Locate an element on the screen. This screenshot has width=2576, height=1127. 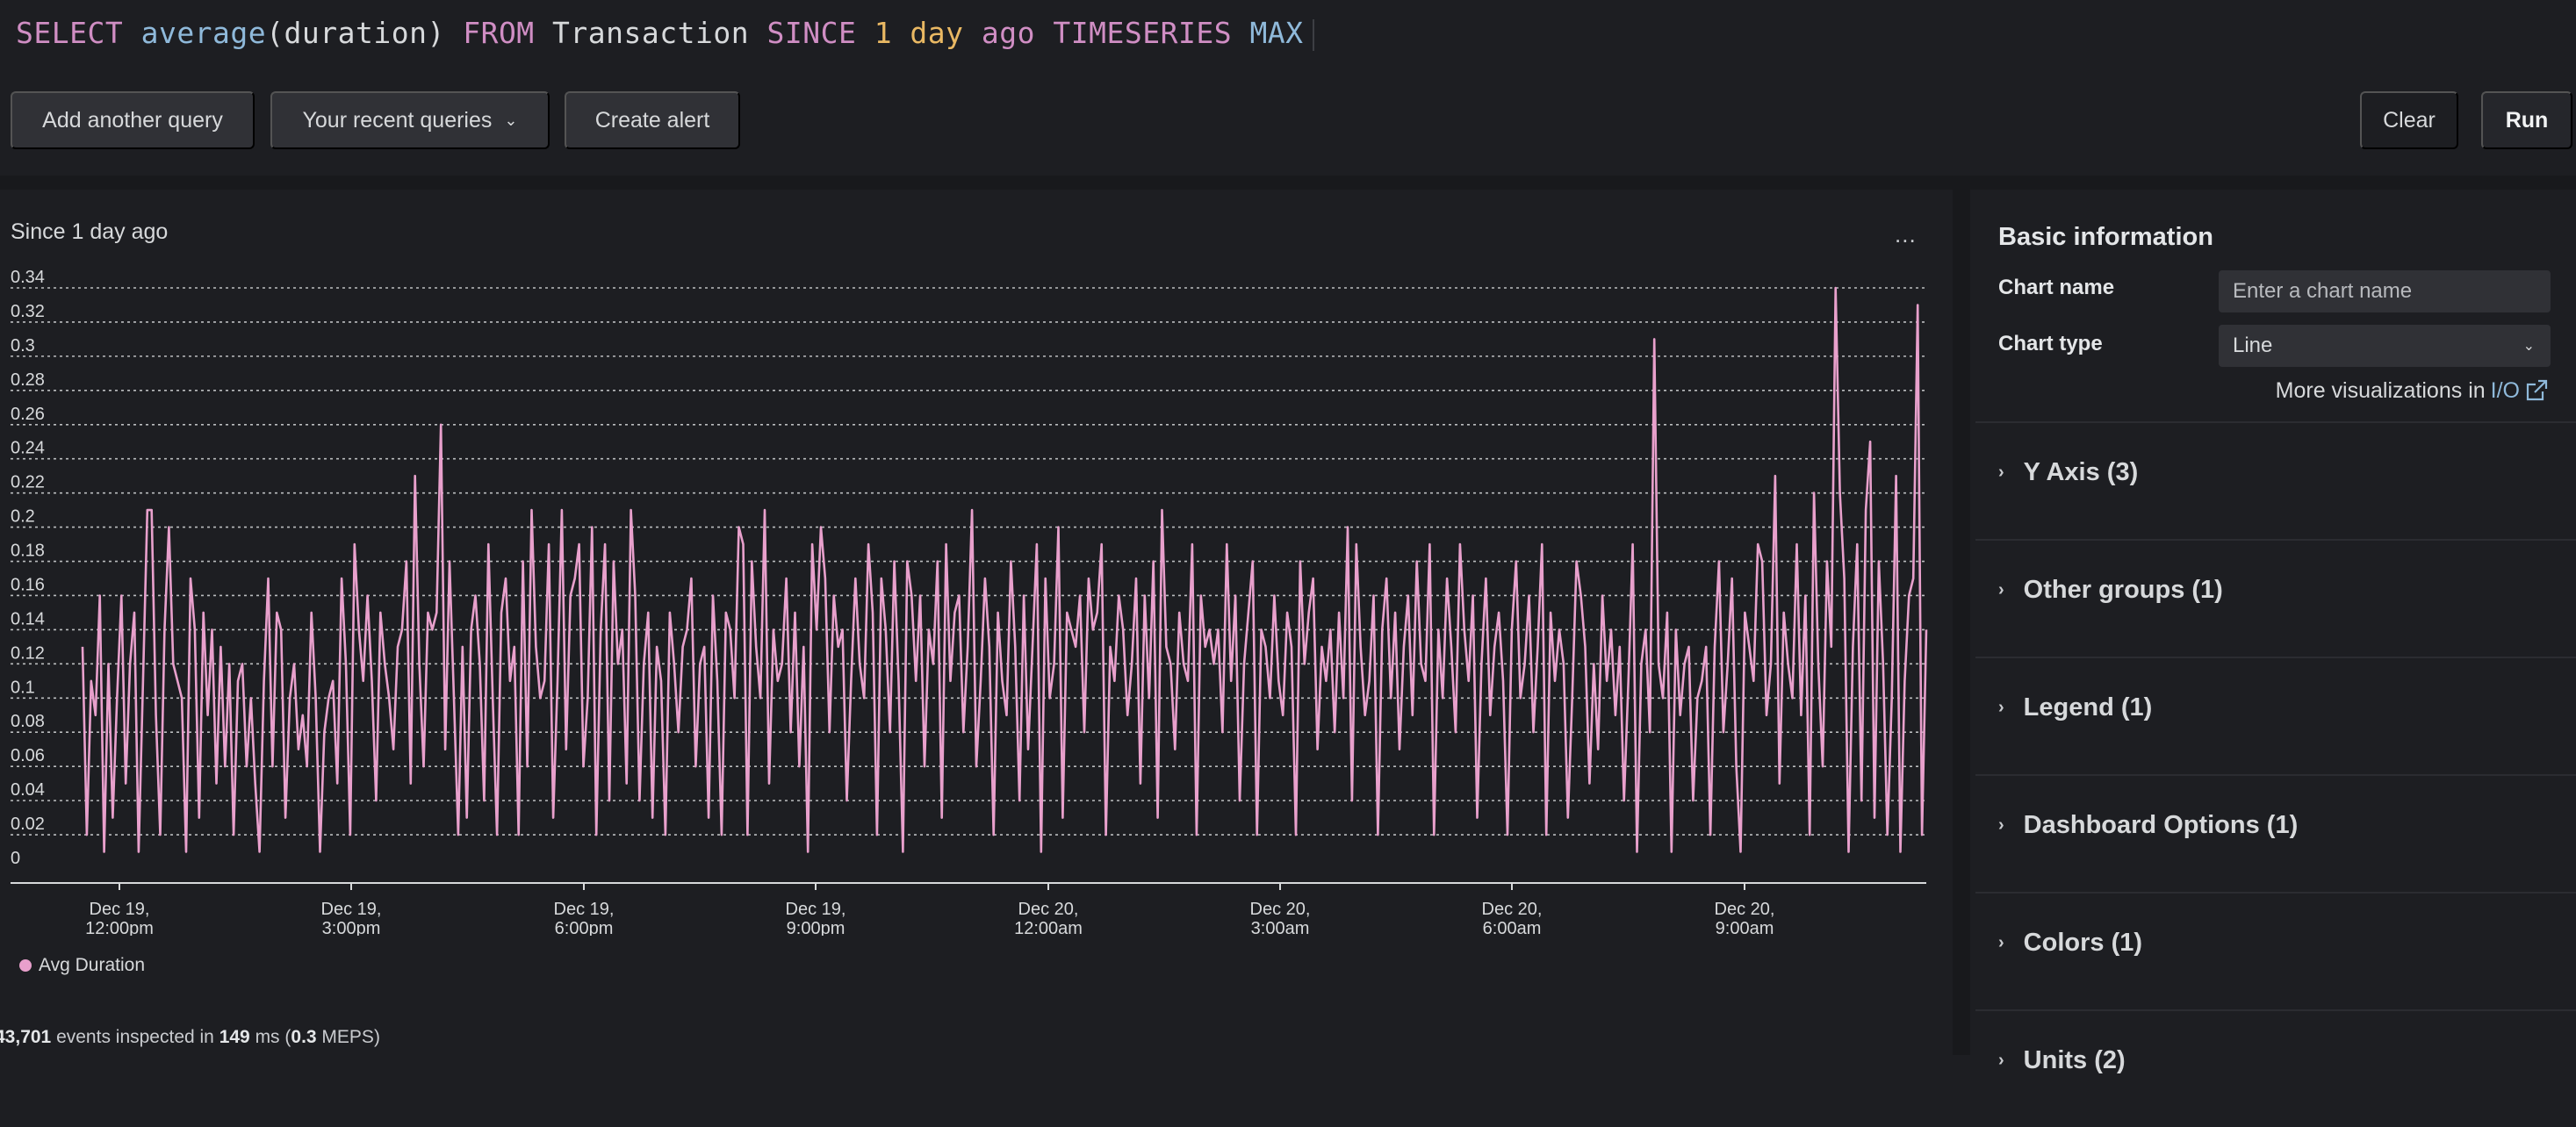
recent-queries-dropdown: Your recent queries ⌄ is located at coordinates (410, 120).